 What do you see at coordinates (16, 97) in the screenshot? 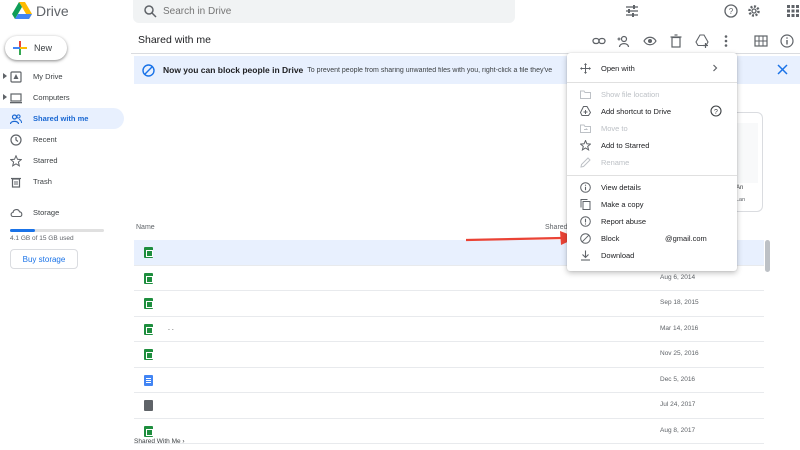
I see `computer-icon` at bounding box center [16, 97].